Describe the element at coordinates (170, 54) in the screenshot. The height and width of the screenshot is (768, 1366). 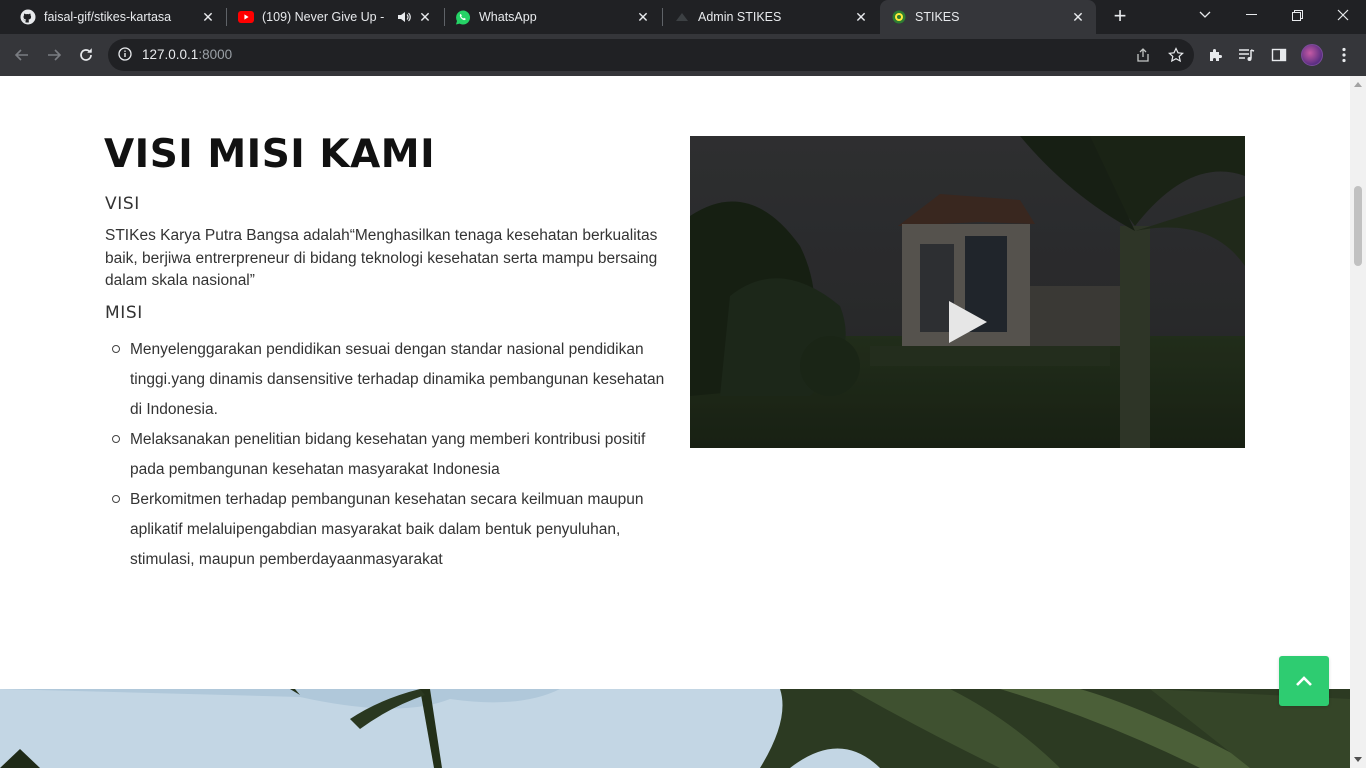
I see `url-host: 127.0.0.1` at that location.